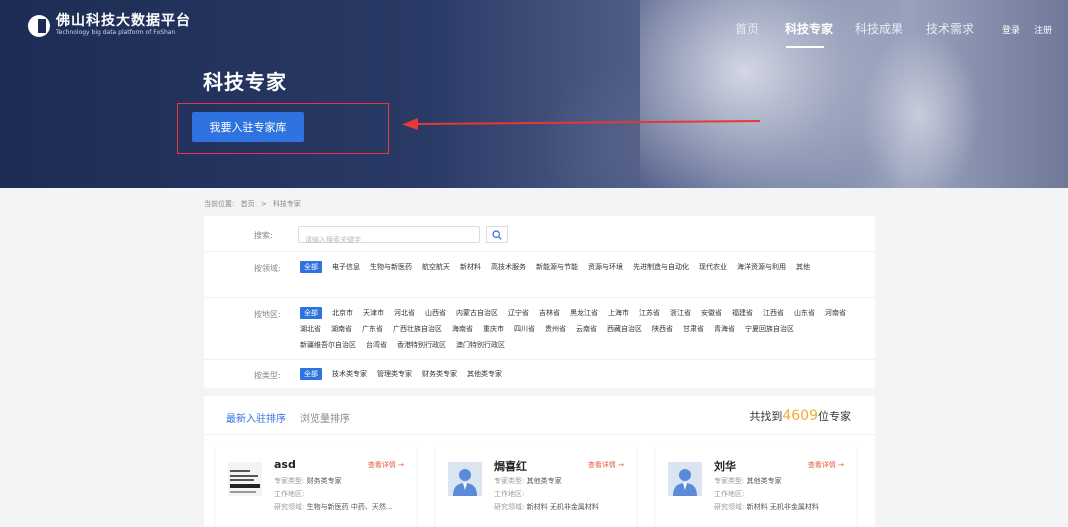 The height and width of the screenshot is (527, 1068). I want to click on total-prefix: 共找到, so click(766, 416).